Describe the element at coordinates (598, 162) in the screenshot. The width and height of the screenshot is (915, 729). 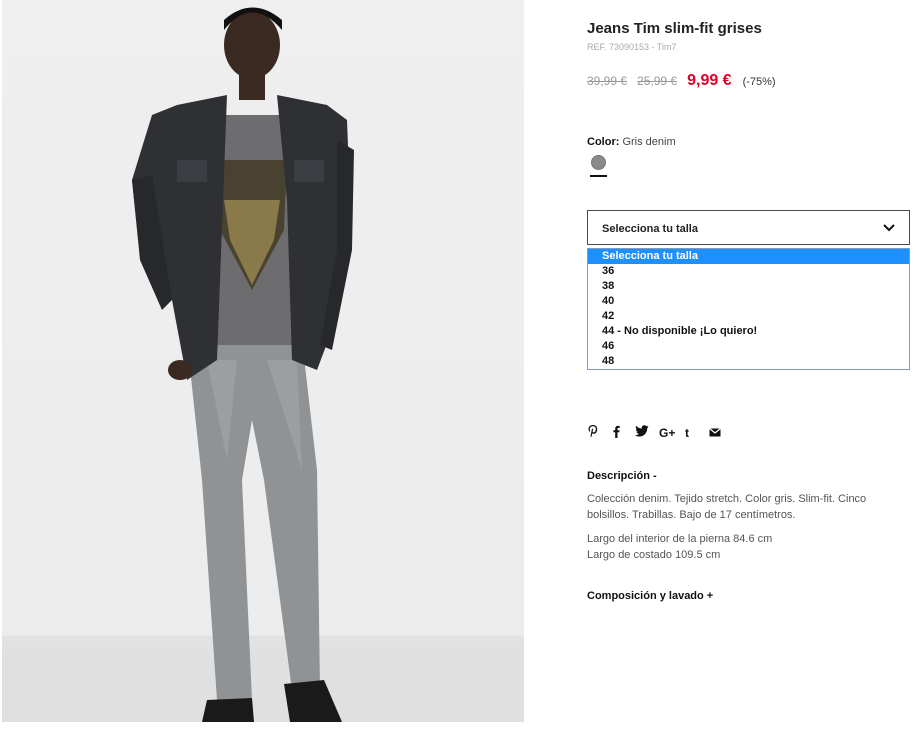
I see `color-swatch-gris-denim` at that location.